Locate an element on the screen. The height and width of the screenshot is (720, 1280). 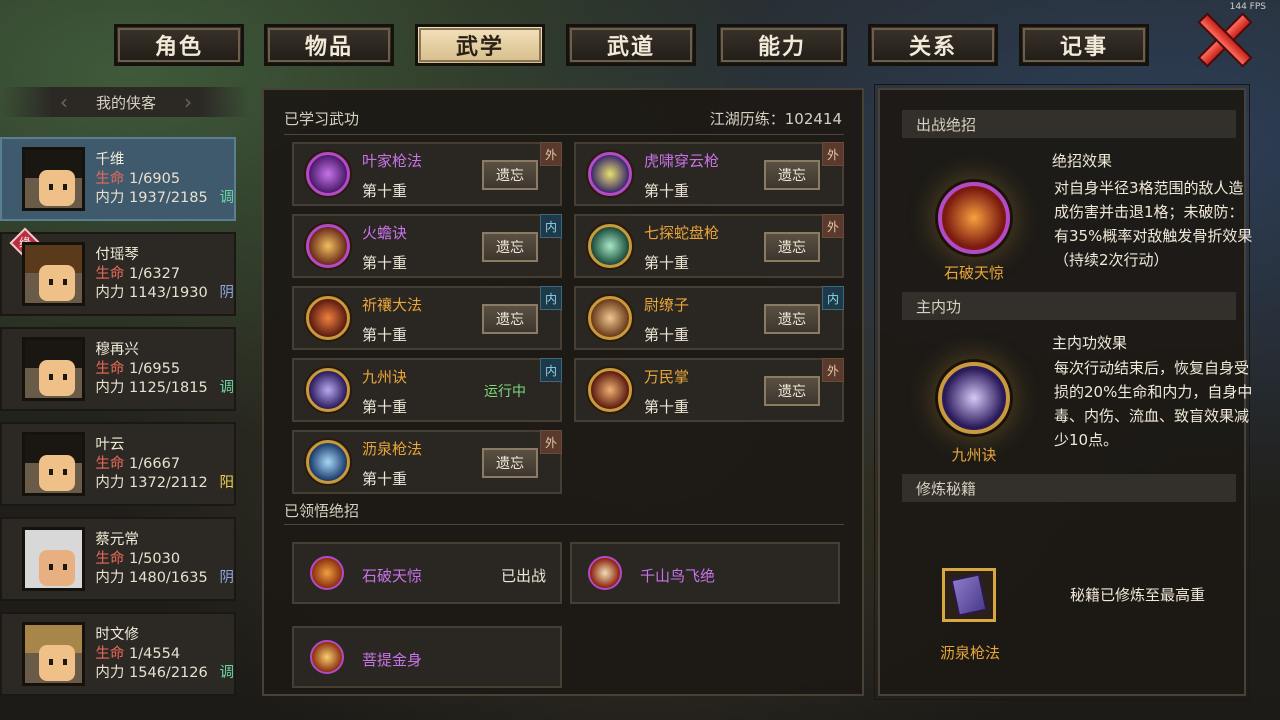
skill-card: 九州诀 第十重 运行中 内 is located at coordinates (427, 390).